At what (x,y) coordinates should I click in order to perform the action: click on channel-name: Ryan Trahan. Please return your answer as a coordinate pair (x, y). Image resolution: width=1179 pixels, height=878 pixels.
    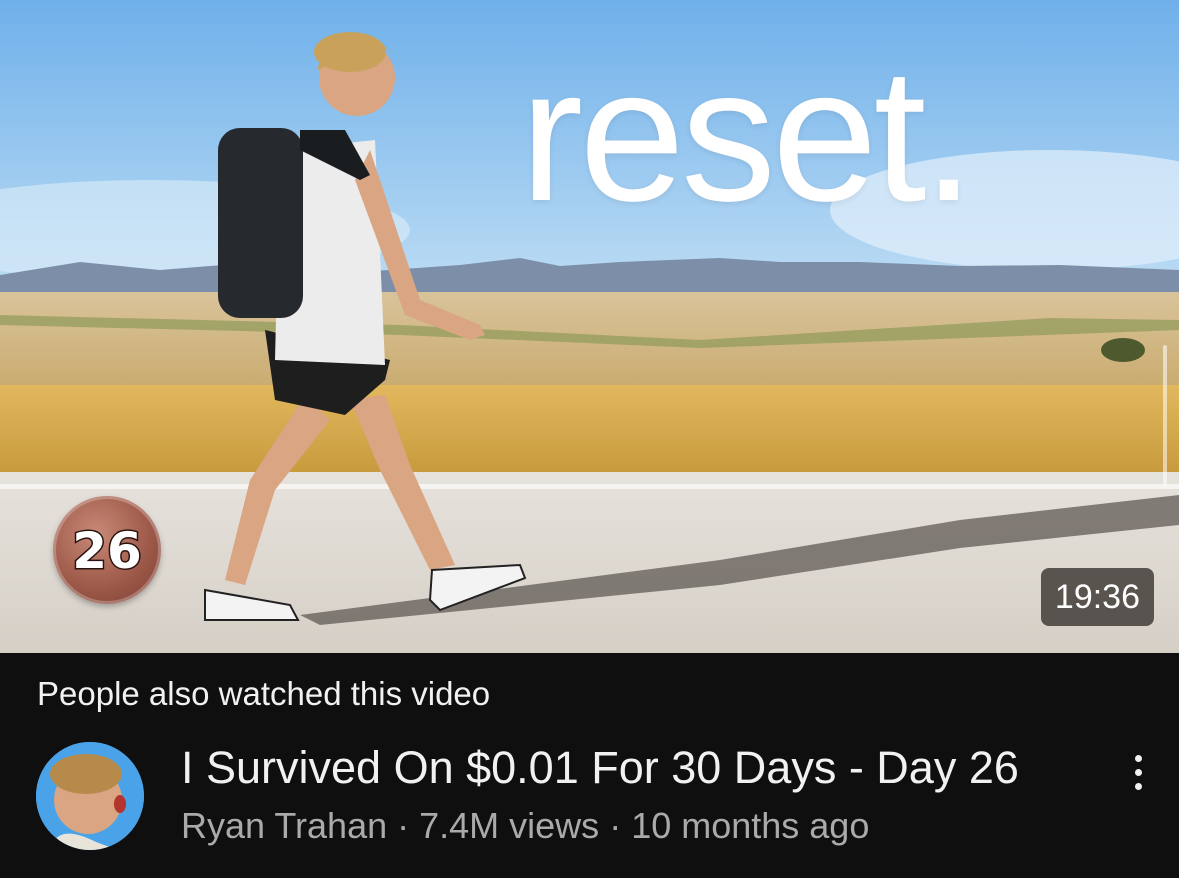
    Looking at the image, I should click on (284, 825).